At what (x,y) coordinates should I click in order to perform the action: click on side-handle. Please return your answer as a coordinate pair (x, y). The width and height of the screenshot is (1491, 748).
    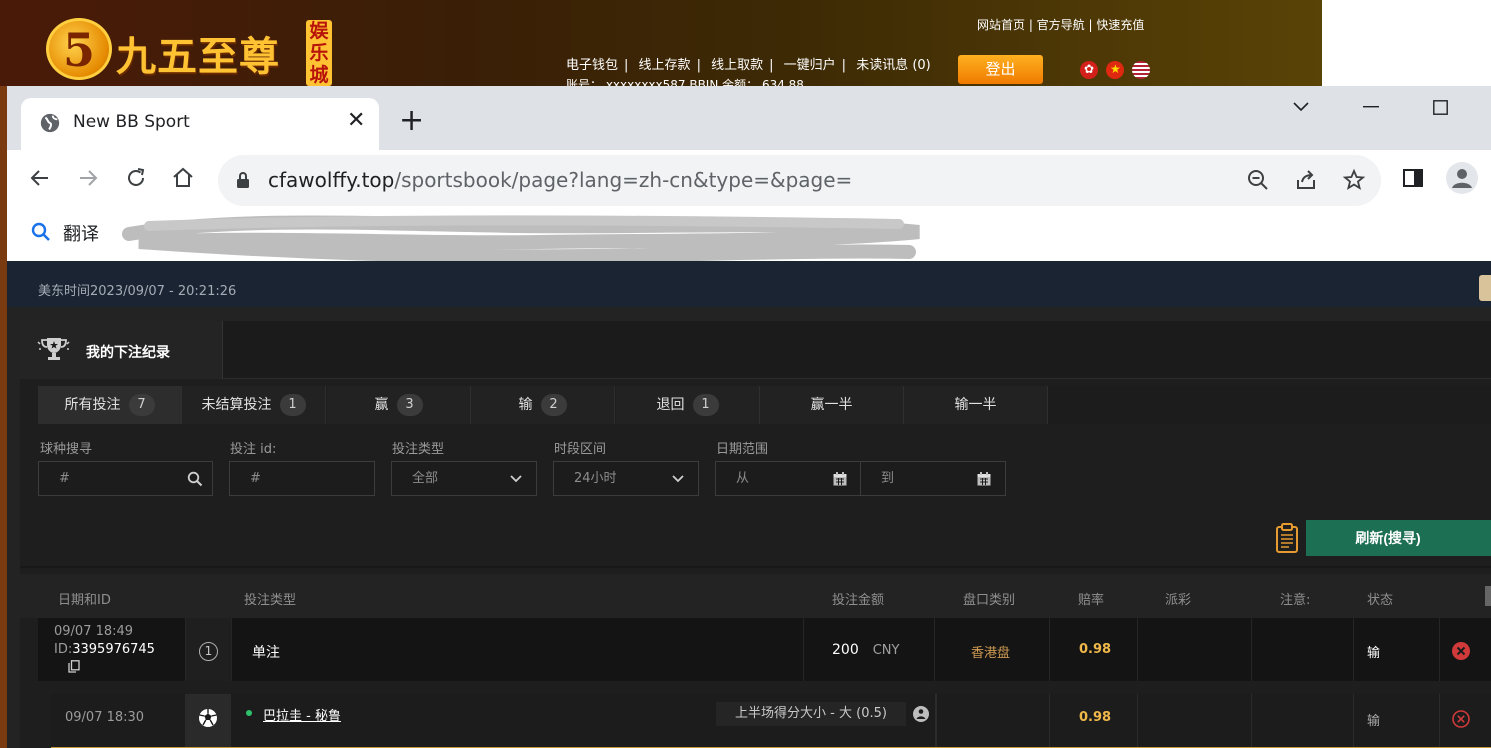
    Looking at the image, I should click on (1485, 288).